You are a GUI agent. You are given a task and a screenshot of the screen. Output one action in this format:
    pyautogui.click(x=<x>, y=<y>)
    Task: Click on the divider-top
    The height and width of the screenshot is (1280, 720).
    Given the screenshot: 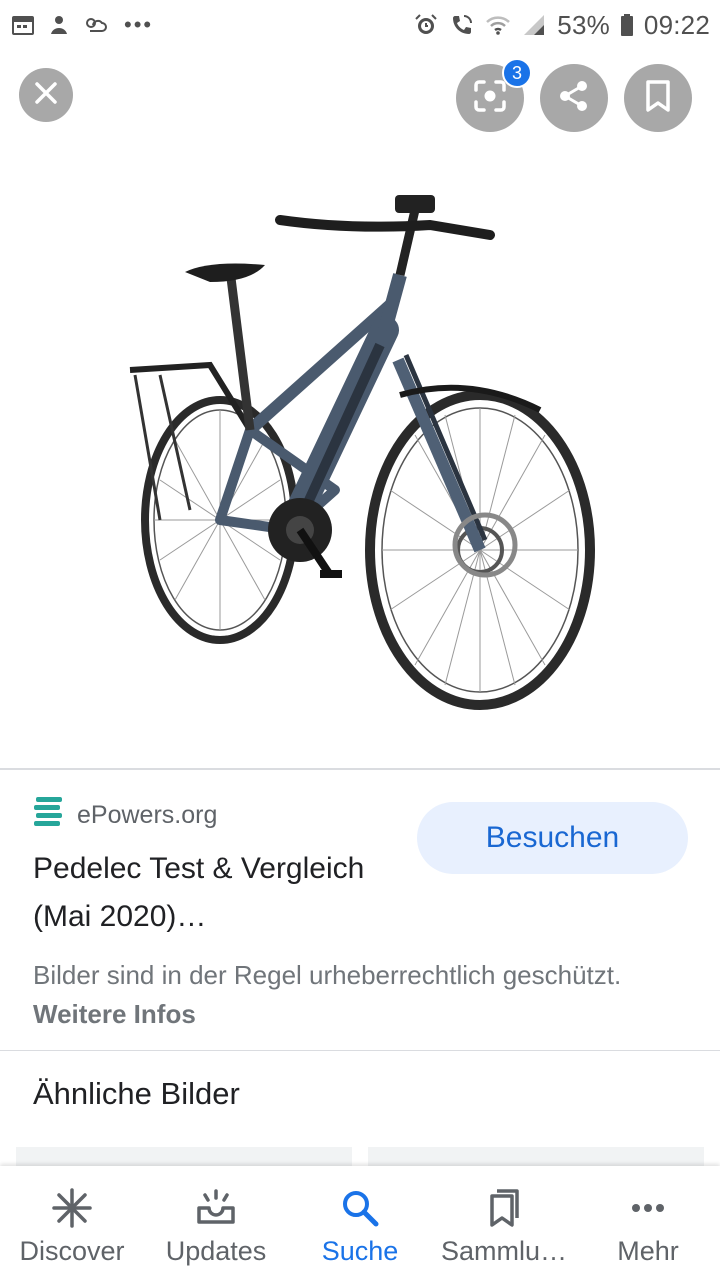 What is the action you would take?
    pyautogui.click(x=360, y=769)
    